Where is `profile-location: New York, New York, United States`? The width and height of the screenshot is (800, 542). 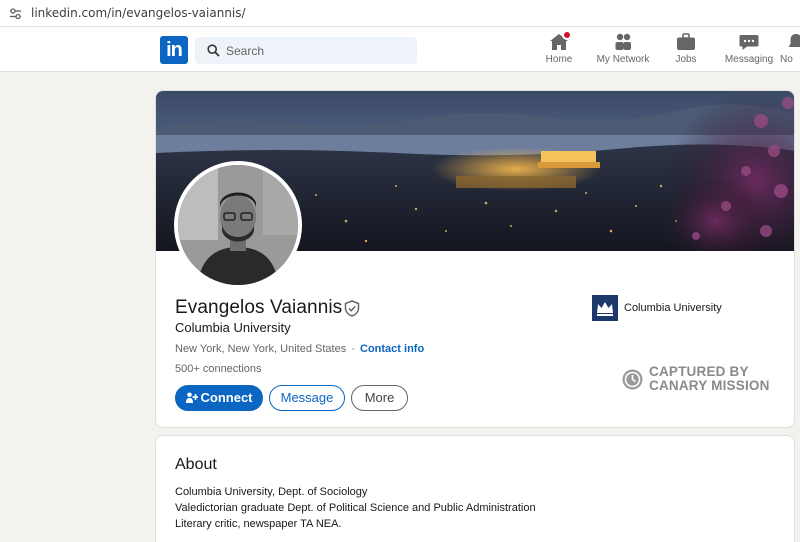
profile-location: New York, New York, United States is located at coordinates (261, 349).